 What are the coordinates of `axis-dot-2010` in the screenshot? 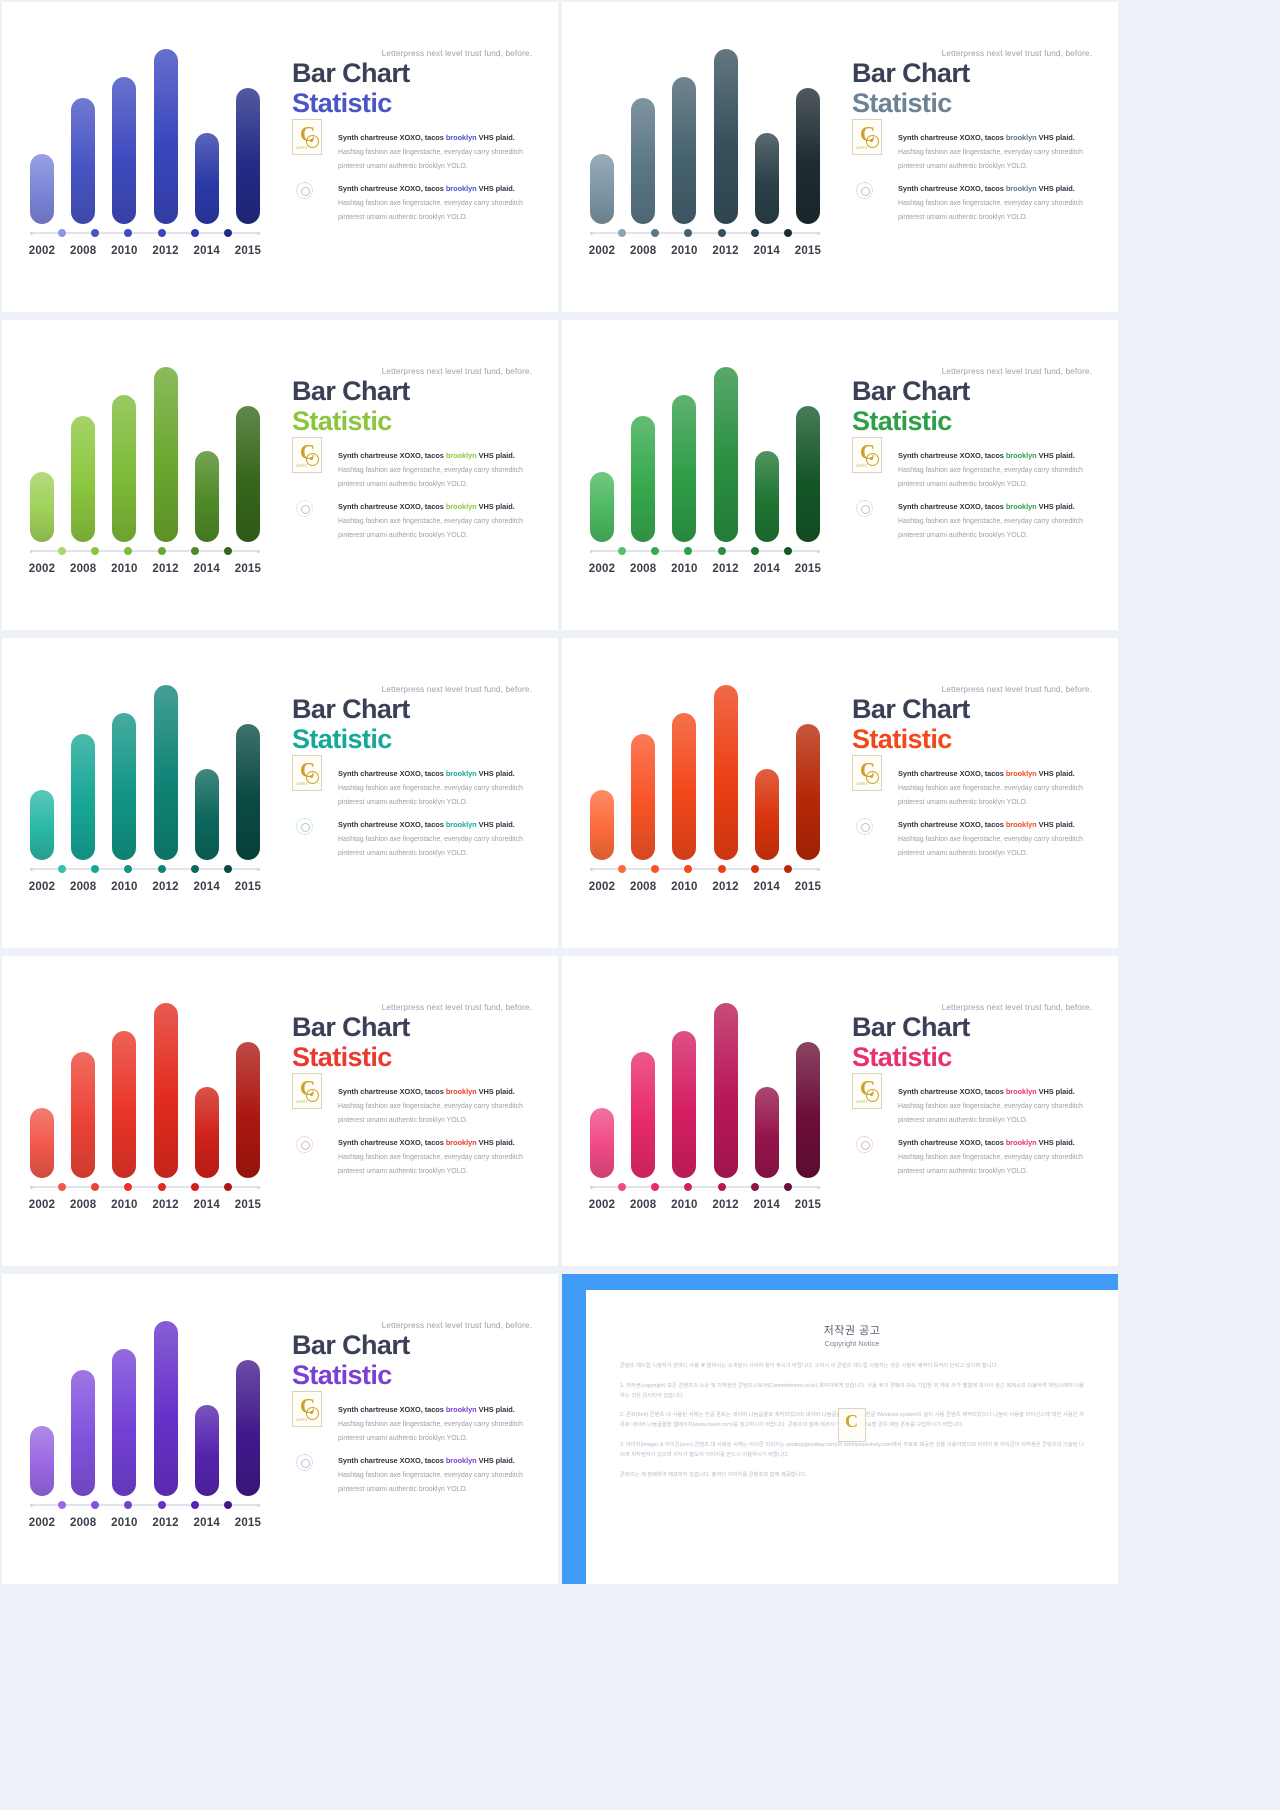 It's located at (128, 233).